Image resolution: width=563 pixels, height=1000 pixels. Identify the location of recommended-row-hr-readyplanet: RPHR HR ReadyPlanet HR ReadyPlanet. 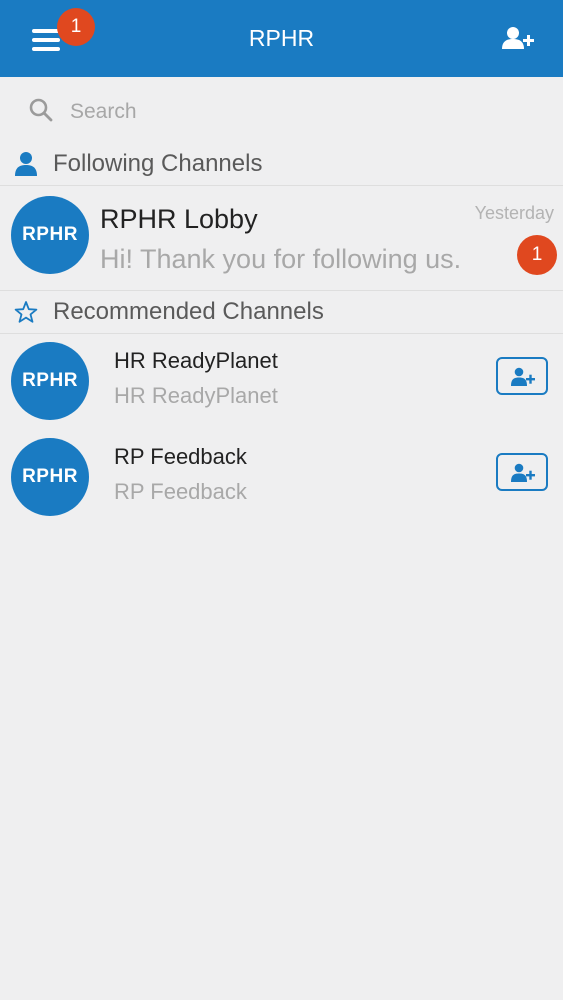
(281, 385).